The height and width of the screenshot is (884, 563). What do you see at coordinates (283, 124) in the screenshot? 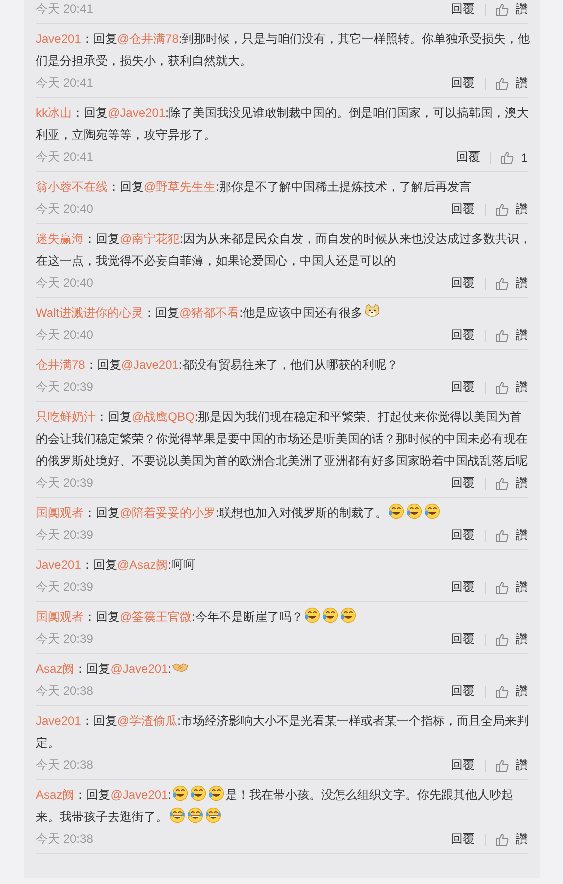
I see `comment-text: kk冰山：回复@Jave201:除了美国我没见谁敢制裁中国的。倒是咱们国家，可以搞韩国，澳大利亚，立陶宛等等，攻守异形了。` at bounding box center [283, 124].